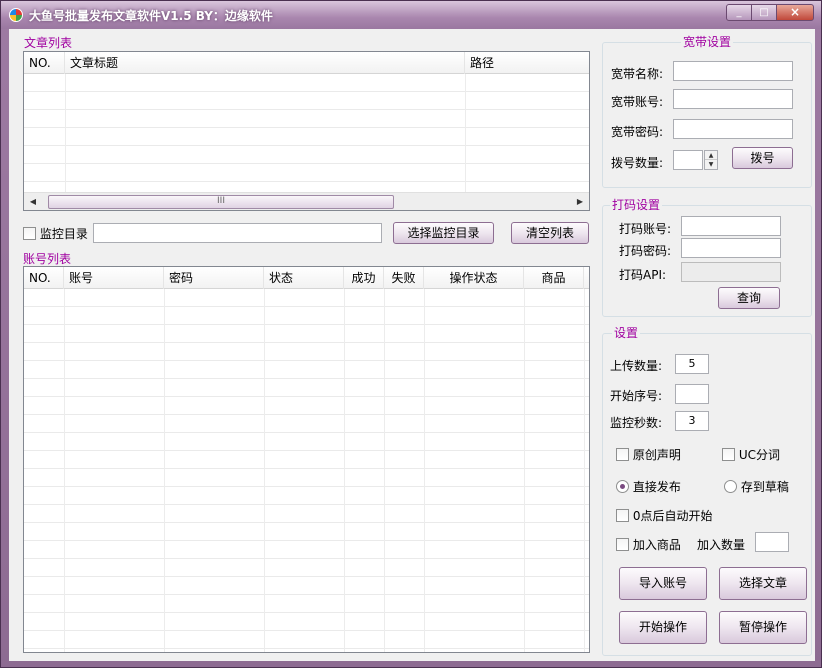 The height and width of the screenshot is (668, 822). What do you see at coordinates (688, 160) in the screenshot?
I see `dial-count-input` at bounding box center [688, 160].